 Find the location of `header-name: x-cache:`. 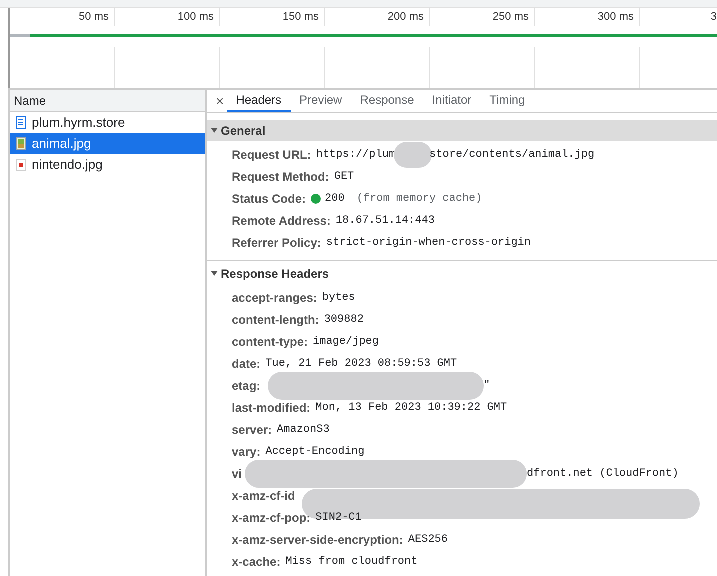

header-name: x-cache: is located at coordinates (256, 562).